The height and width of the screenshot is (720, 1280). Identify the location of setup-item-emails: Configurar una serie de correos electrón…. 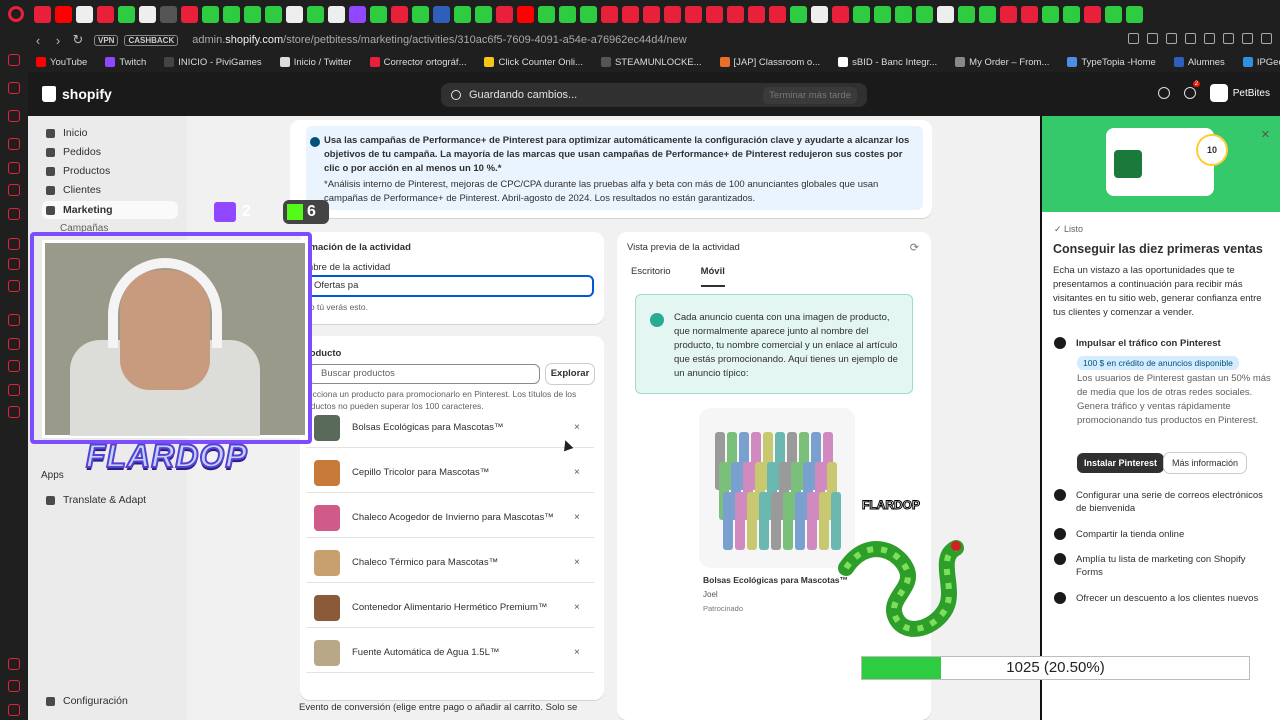
(1163, 502).